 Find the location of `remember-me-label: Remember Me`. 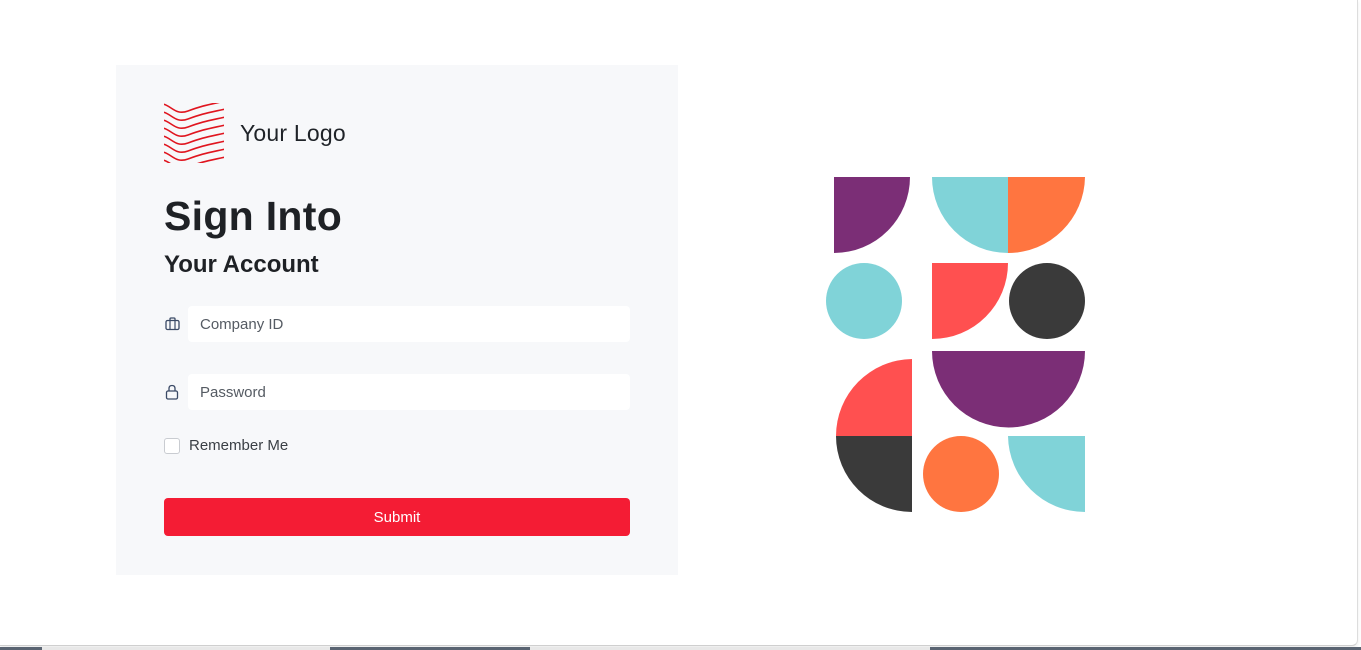

remember-me-label: Remember Me is located at coordinates (238, 445).